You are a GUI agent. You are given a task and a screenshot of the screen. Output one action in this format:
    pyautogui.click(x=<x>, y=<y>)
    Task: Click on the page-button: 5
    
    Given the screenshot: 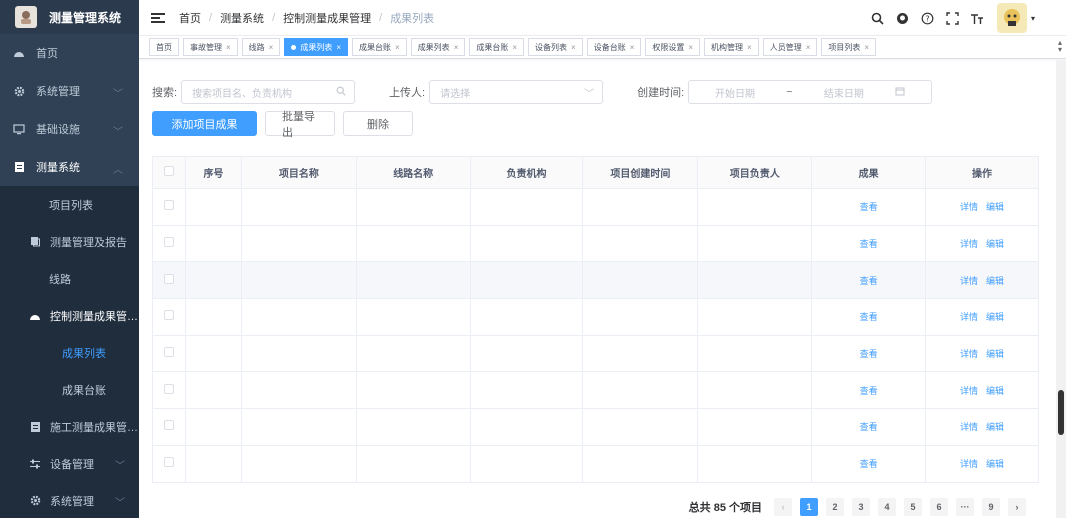 What is the action you would take?
    pyautogui.click(x=913, y=507)
    